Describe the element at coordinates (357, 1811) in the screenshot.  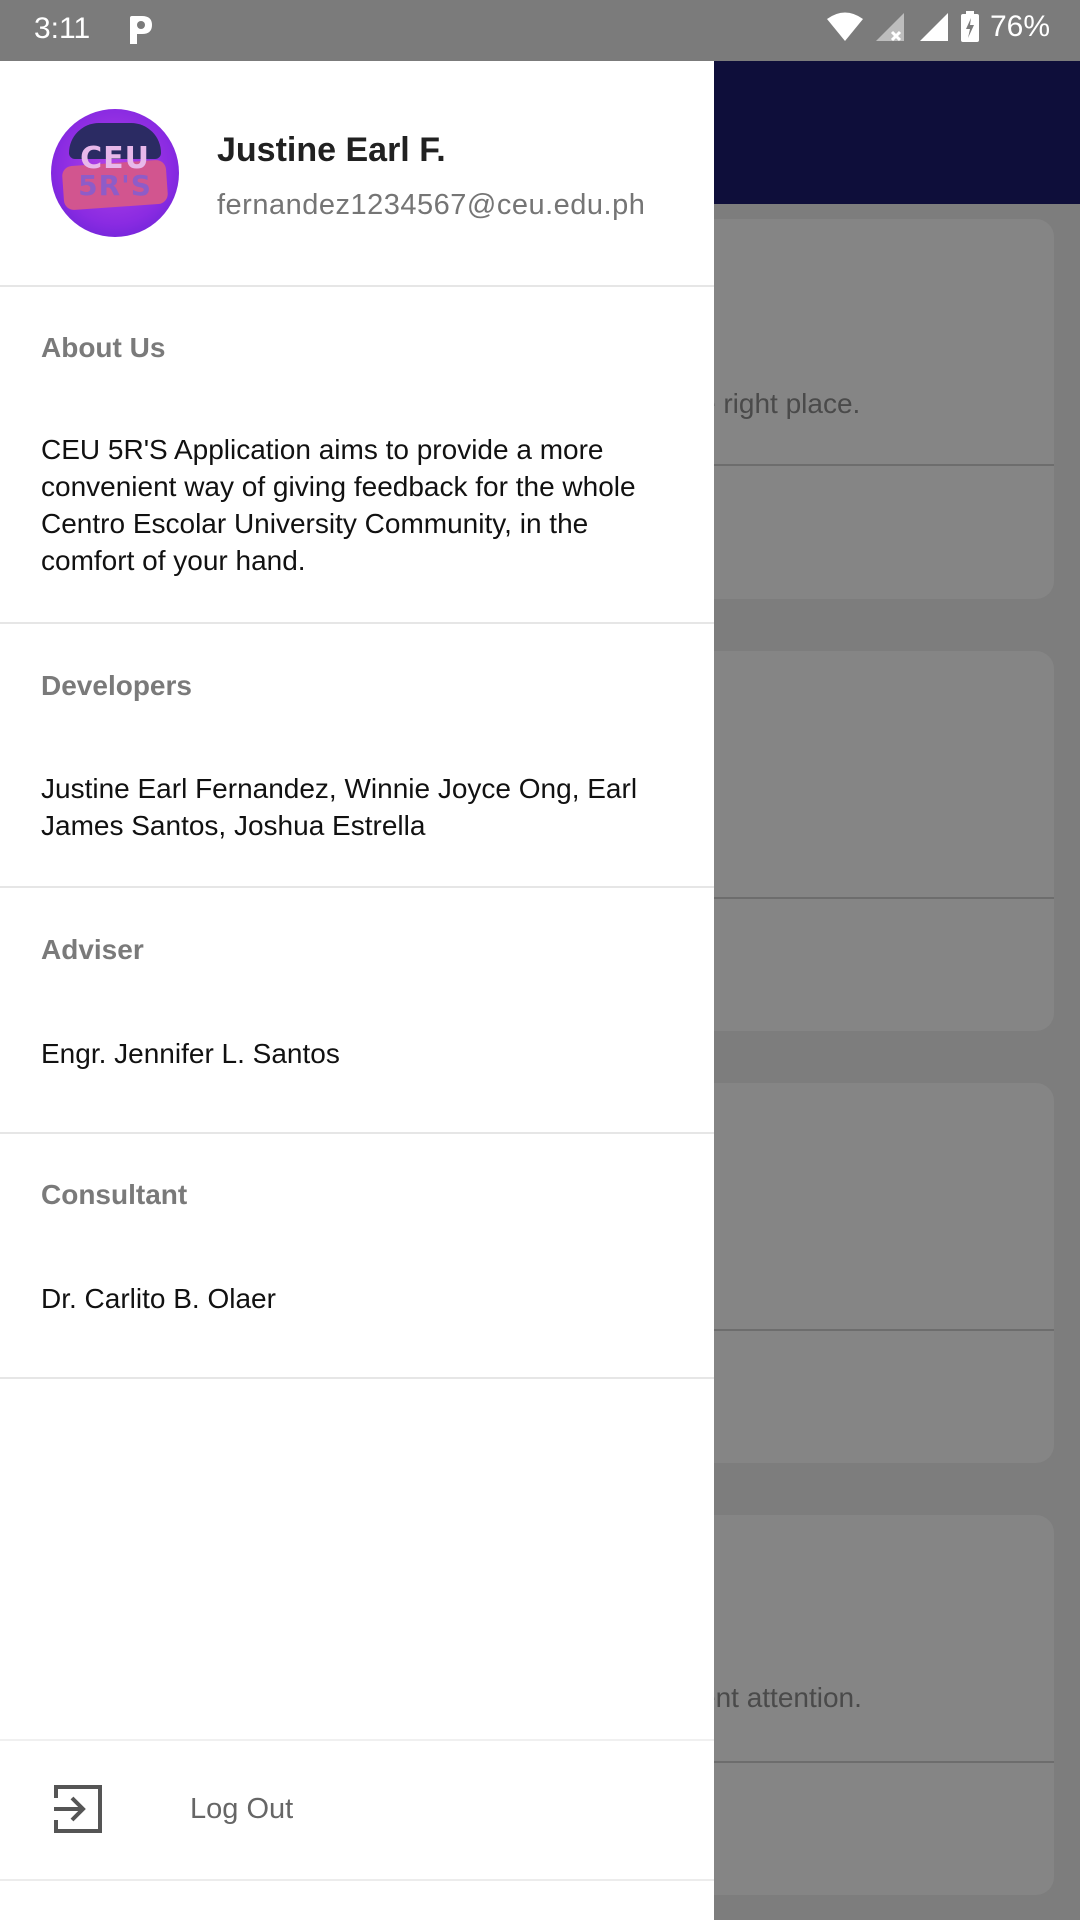
I see `logout-button: Log Out` at that location.